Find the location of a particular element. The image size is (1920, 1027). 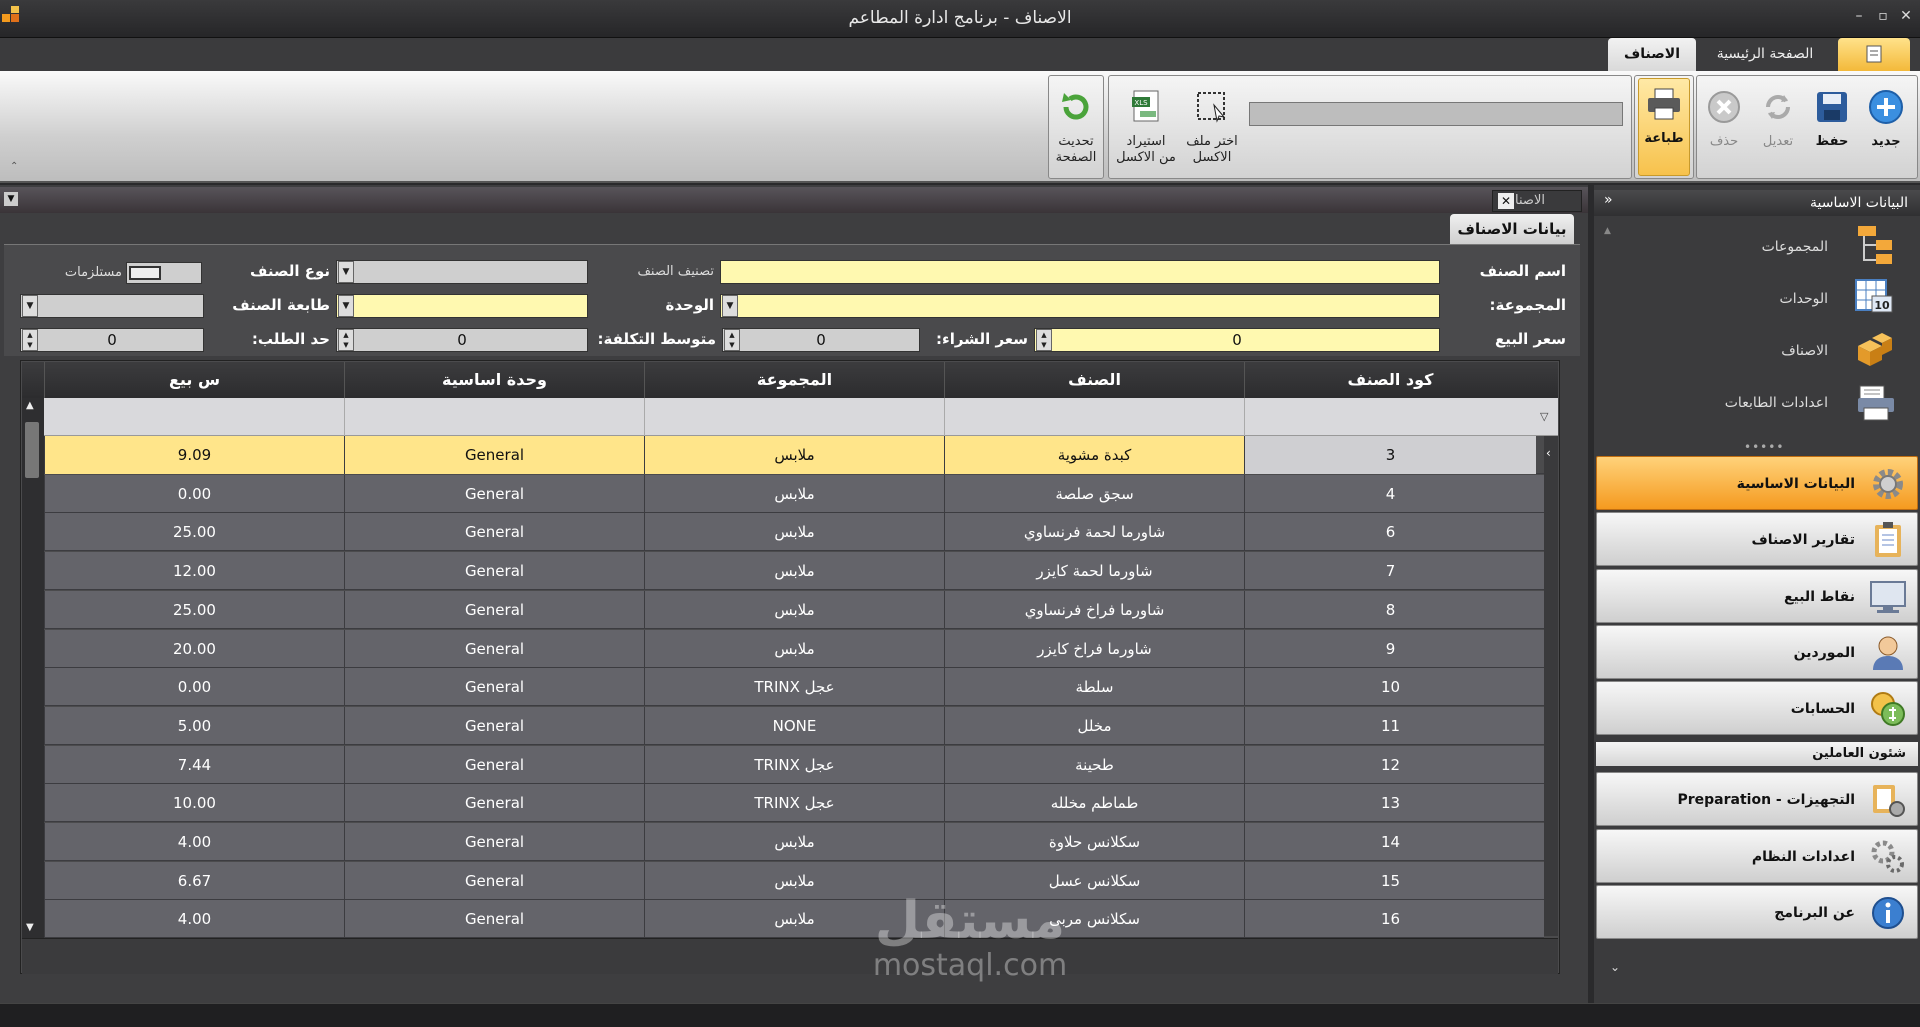

table-row: 9 شاورما فراخ كايزر ملابس General 20.00 is located at coordinates (794, 648).